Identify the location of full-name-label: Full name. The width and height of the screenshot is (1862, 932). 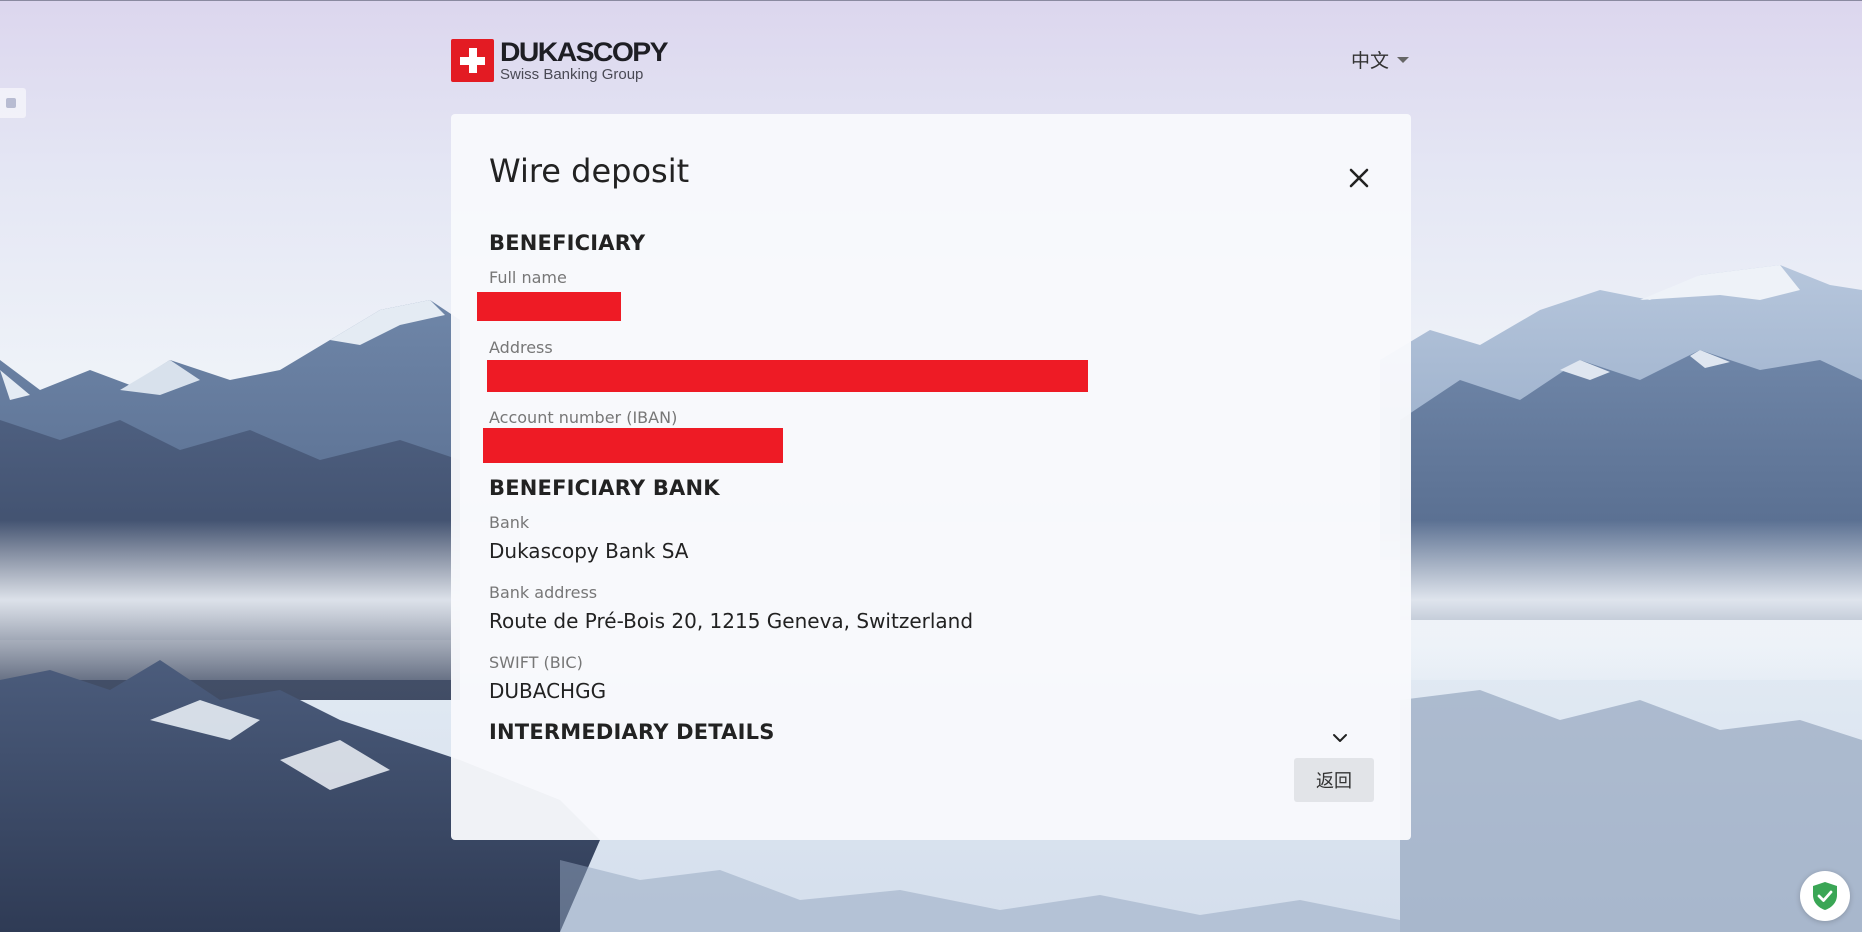
(528, 277).